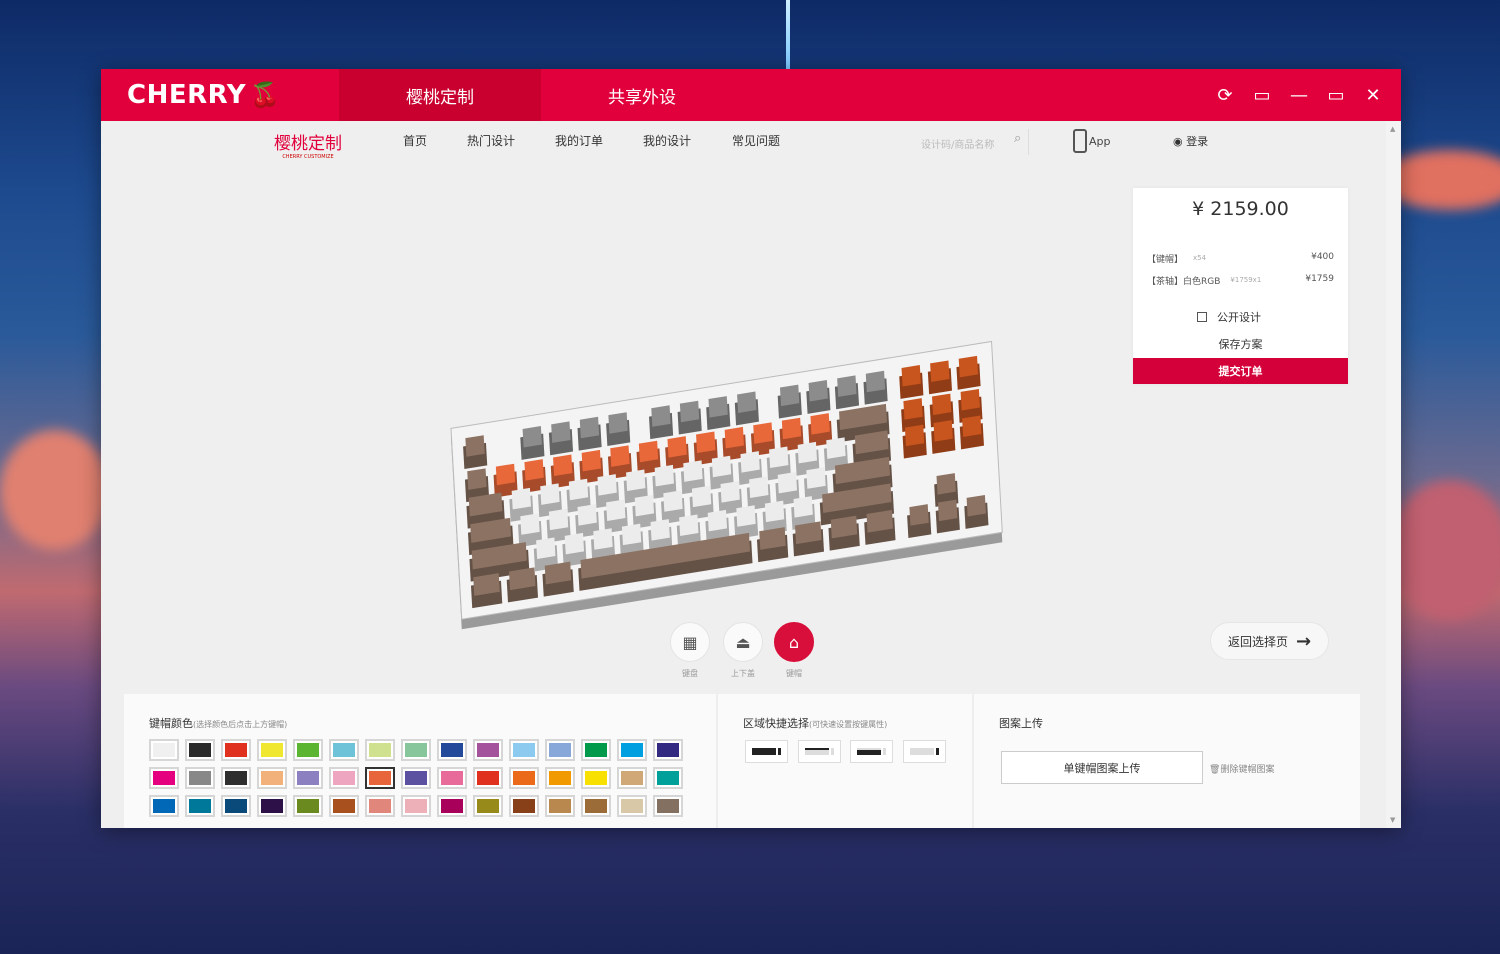 The image size is (1500, 954). What do you see at coordinates (743, 642) in the screenshot?
I see `mode-case-button: ⏏` at bounding box center [743, 642].